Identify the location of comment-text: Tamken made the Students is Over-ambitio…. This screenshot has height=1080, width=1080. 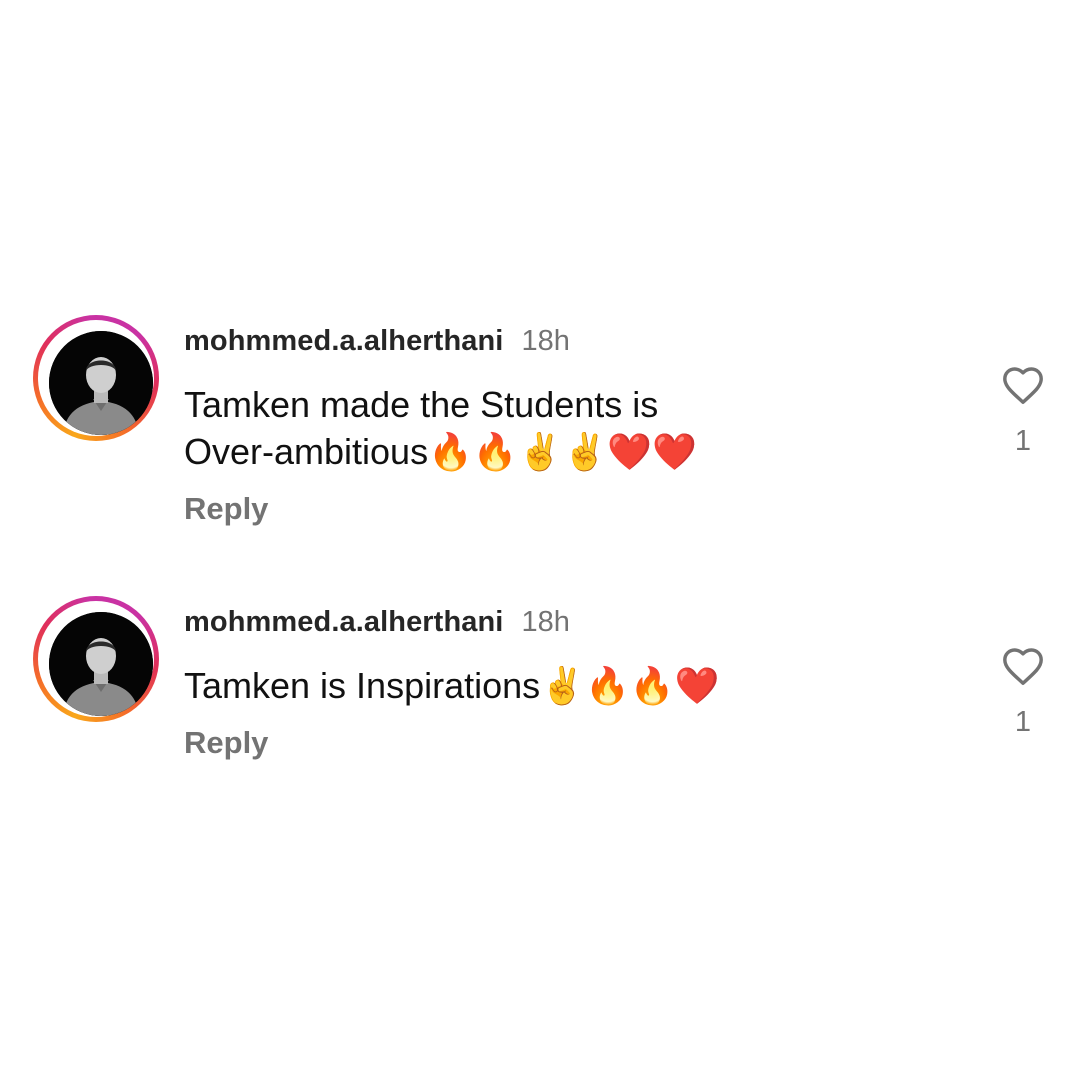
(441, 428).